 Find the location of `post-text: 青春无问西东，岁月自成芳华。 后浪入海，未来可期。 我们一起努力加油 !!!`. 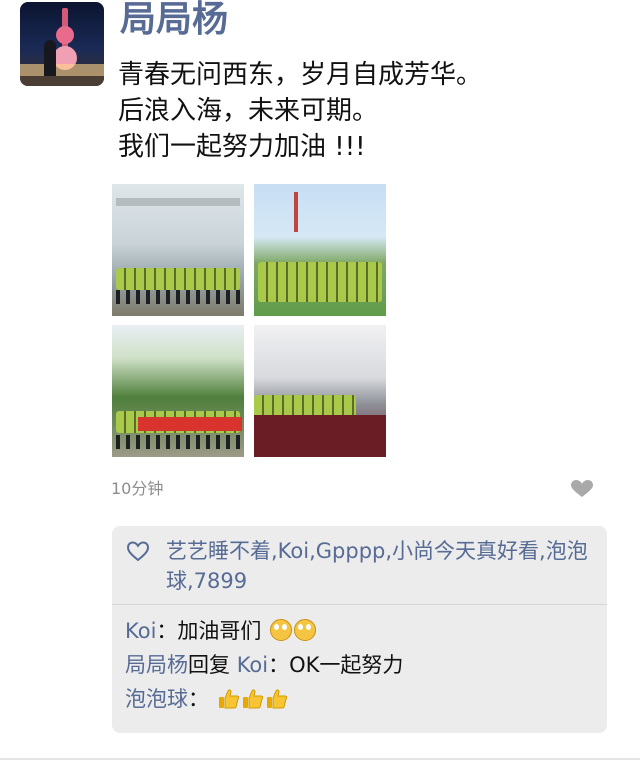

post-text: 青春无问西东，岁月自成芳华。 后浪入海，未来可期。 我们一起努力加油 !!! is located at coordinates (368, 111).